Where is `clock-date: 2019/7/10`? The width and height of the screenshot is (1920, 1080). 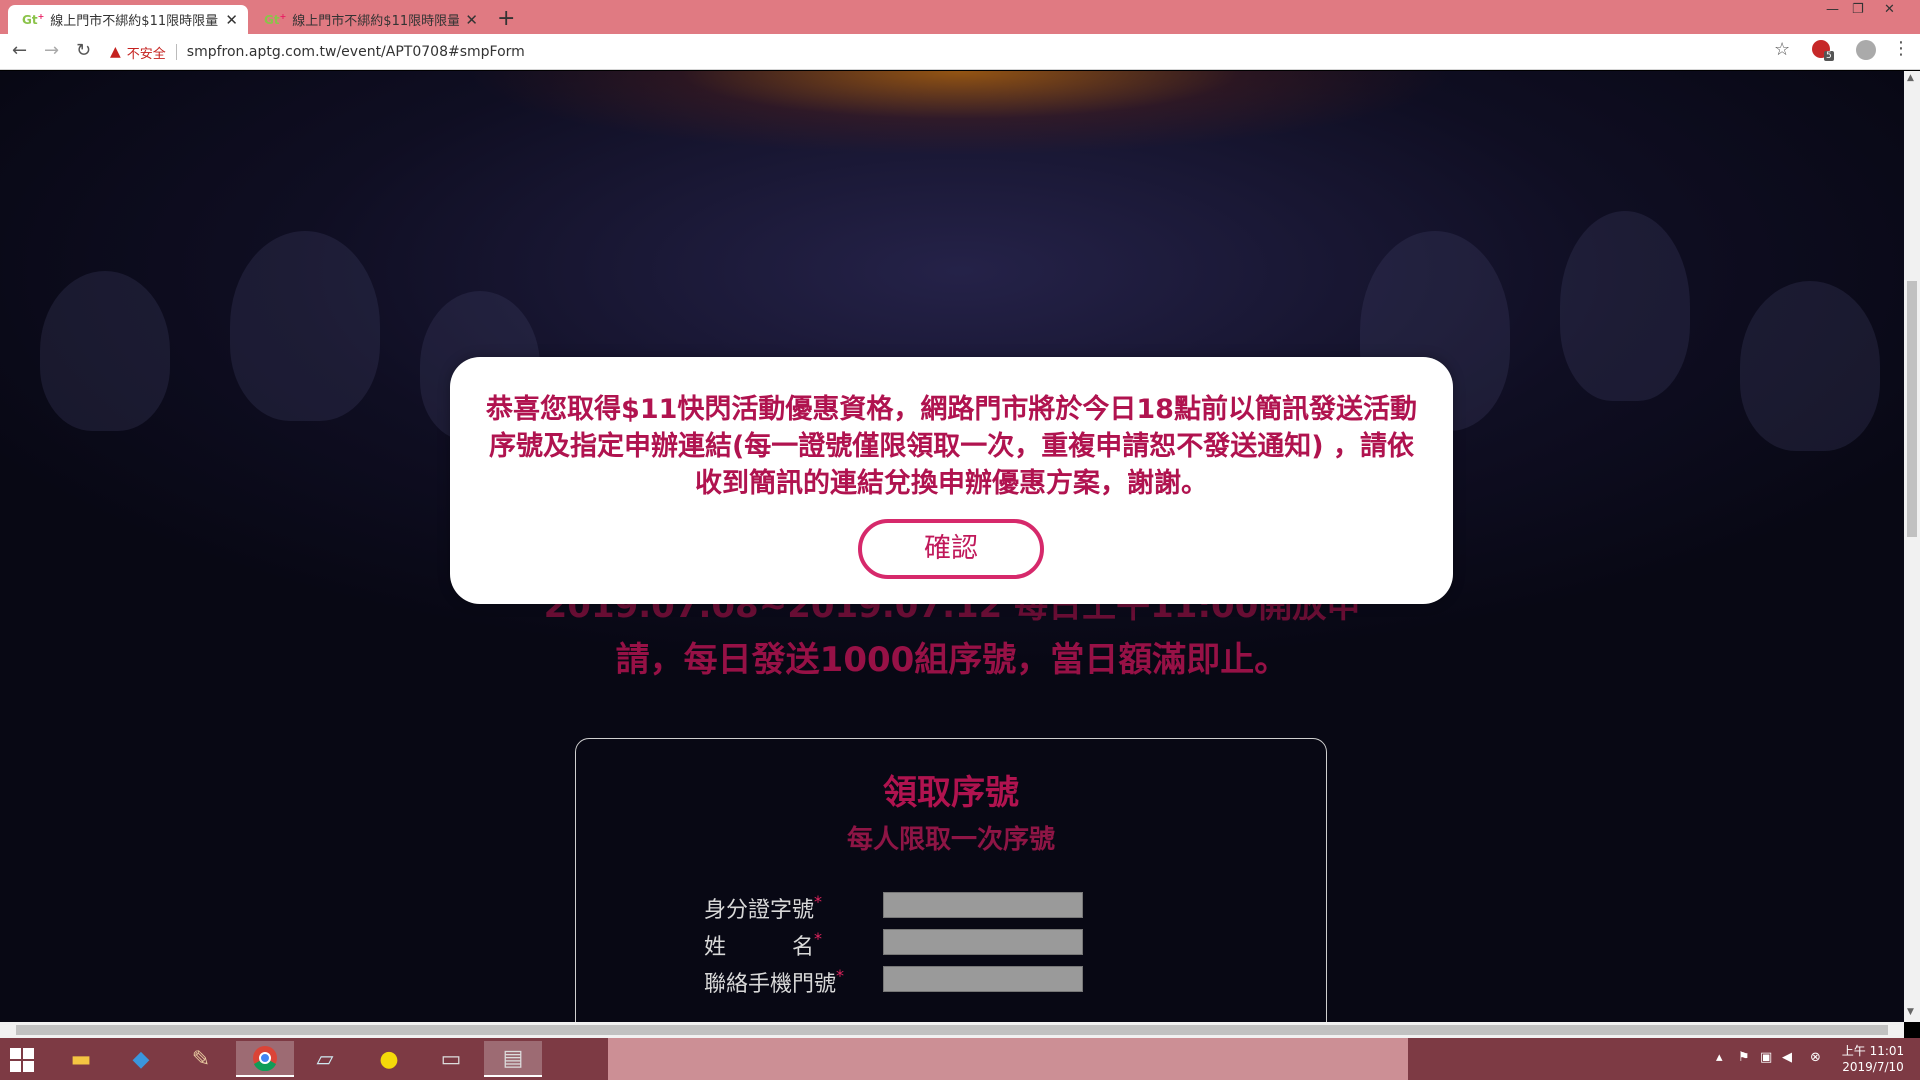
clock-date: 2019/7/10 is located at coordinates (1873, 1067).